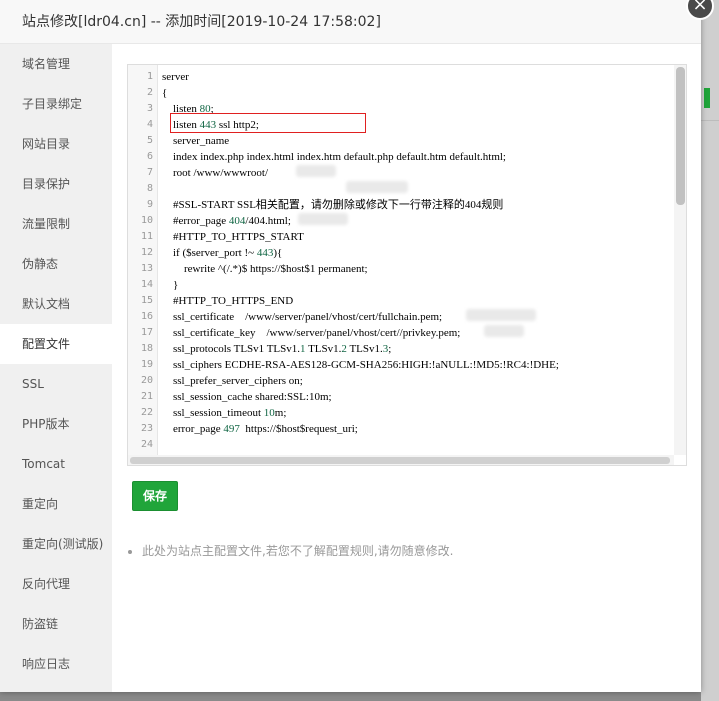  I want to click on code-token: #HTTP_TO_HTTPS_START, so click(233, 237).